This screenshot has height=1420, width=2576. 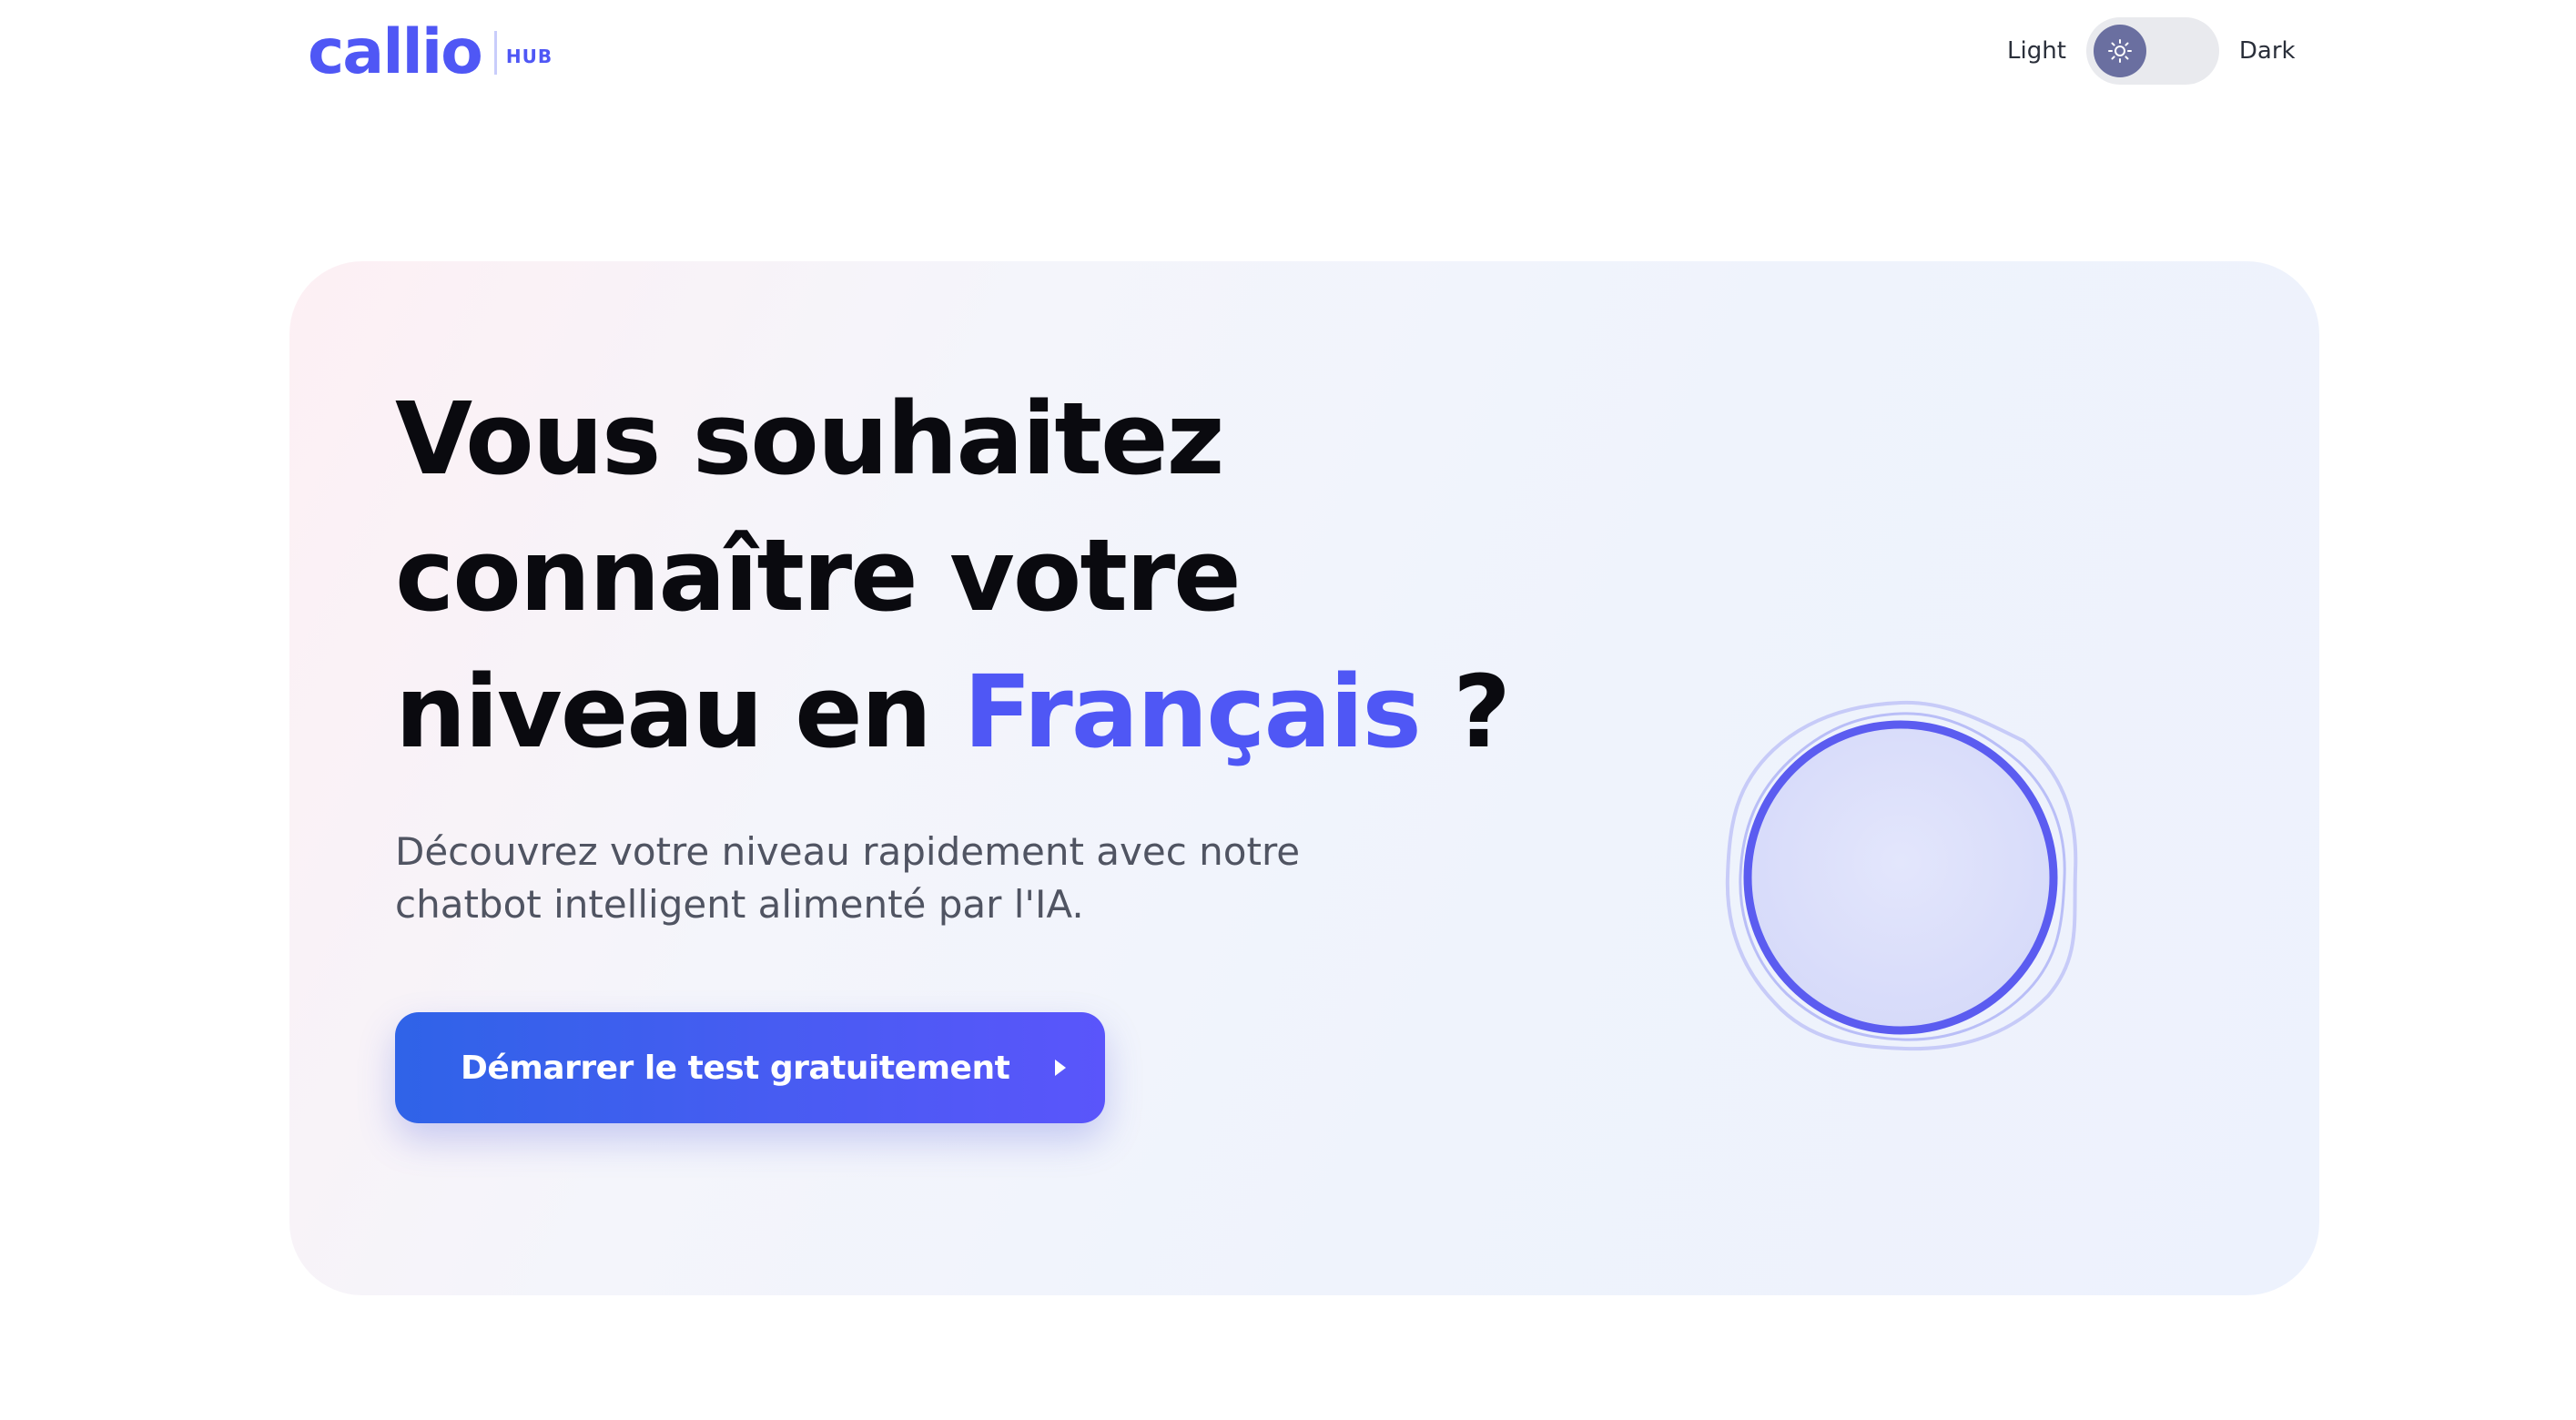 What do you see at coordinates (495, 53) in the screenshot?
I see `logo-divider` at bounding box center [495, 53].